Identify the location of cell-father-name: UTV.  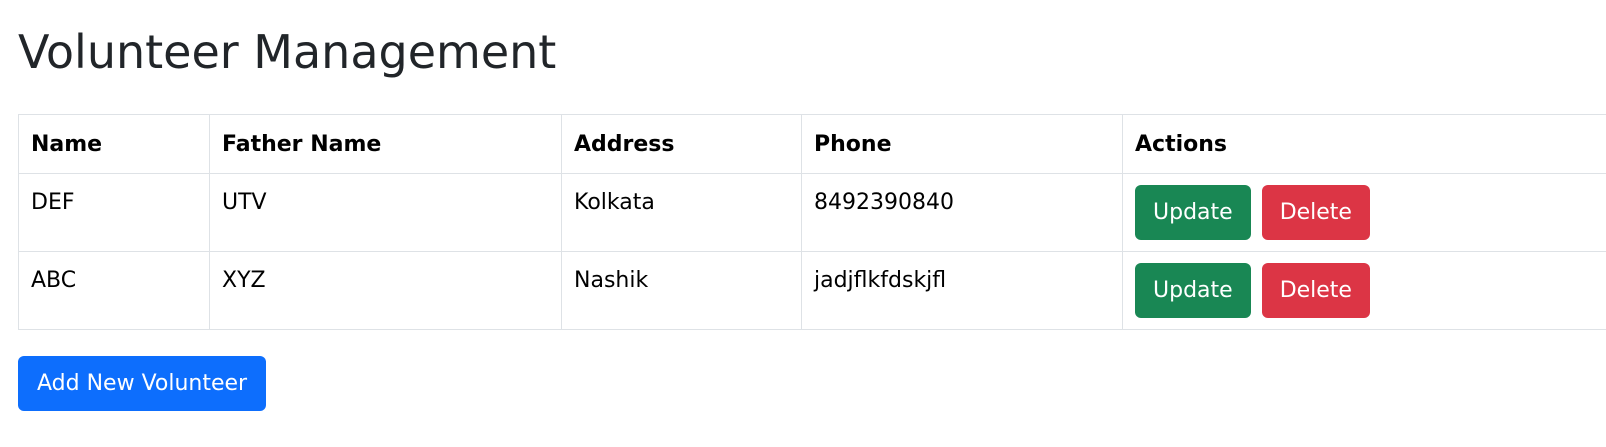
(385, 212).